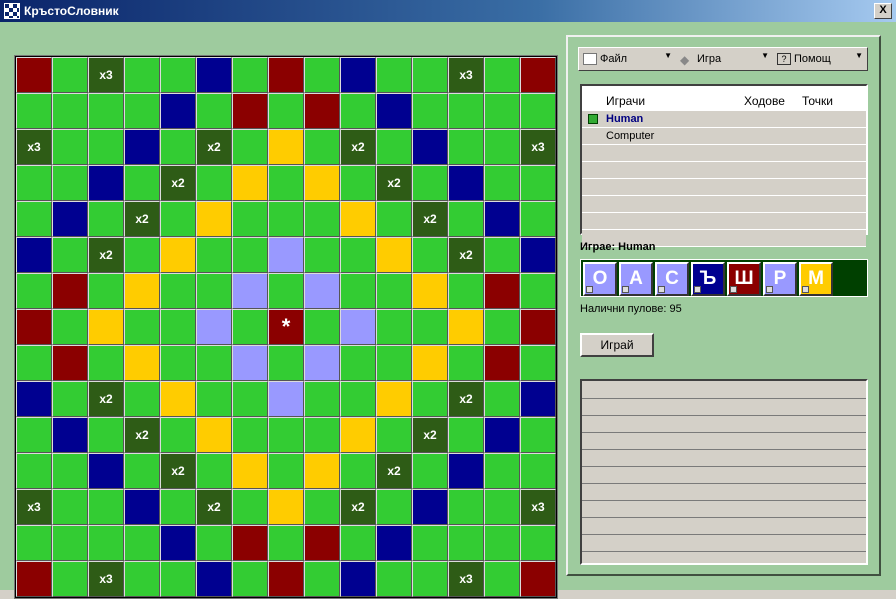 The height and width of the screenshot is (599, 896). What do you see at coordinates (600, 279) in the screenshot?
I see `rack-tile: О` at bounding box center [600, 279].